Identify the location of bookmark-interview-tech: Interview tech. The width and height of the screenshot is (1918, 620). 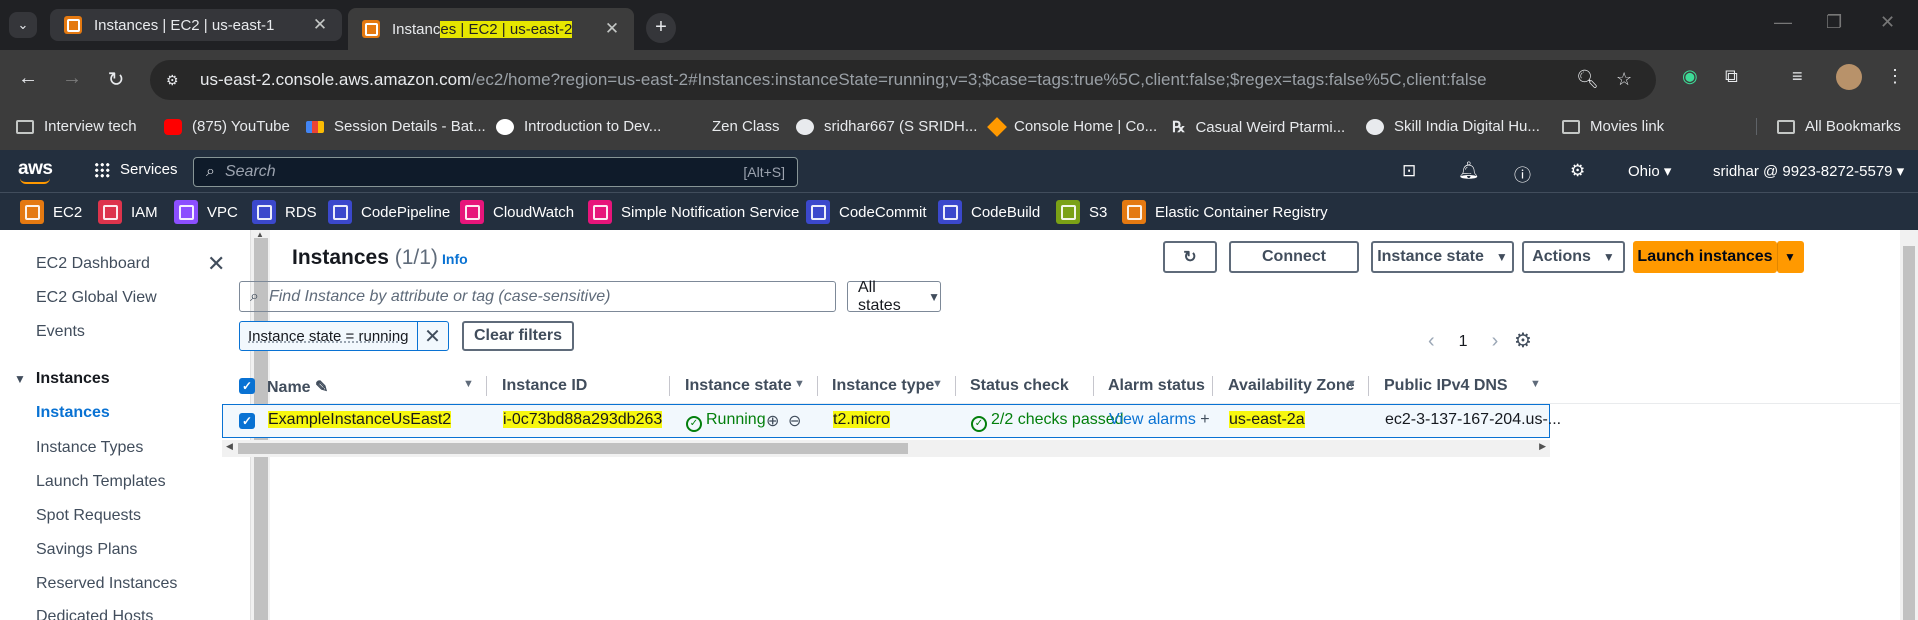
(76, 126).